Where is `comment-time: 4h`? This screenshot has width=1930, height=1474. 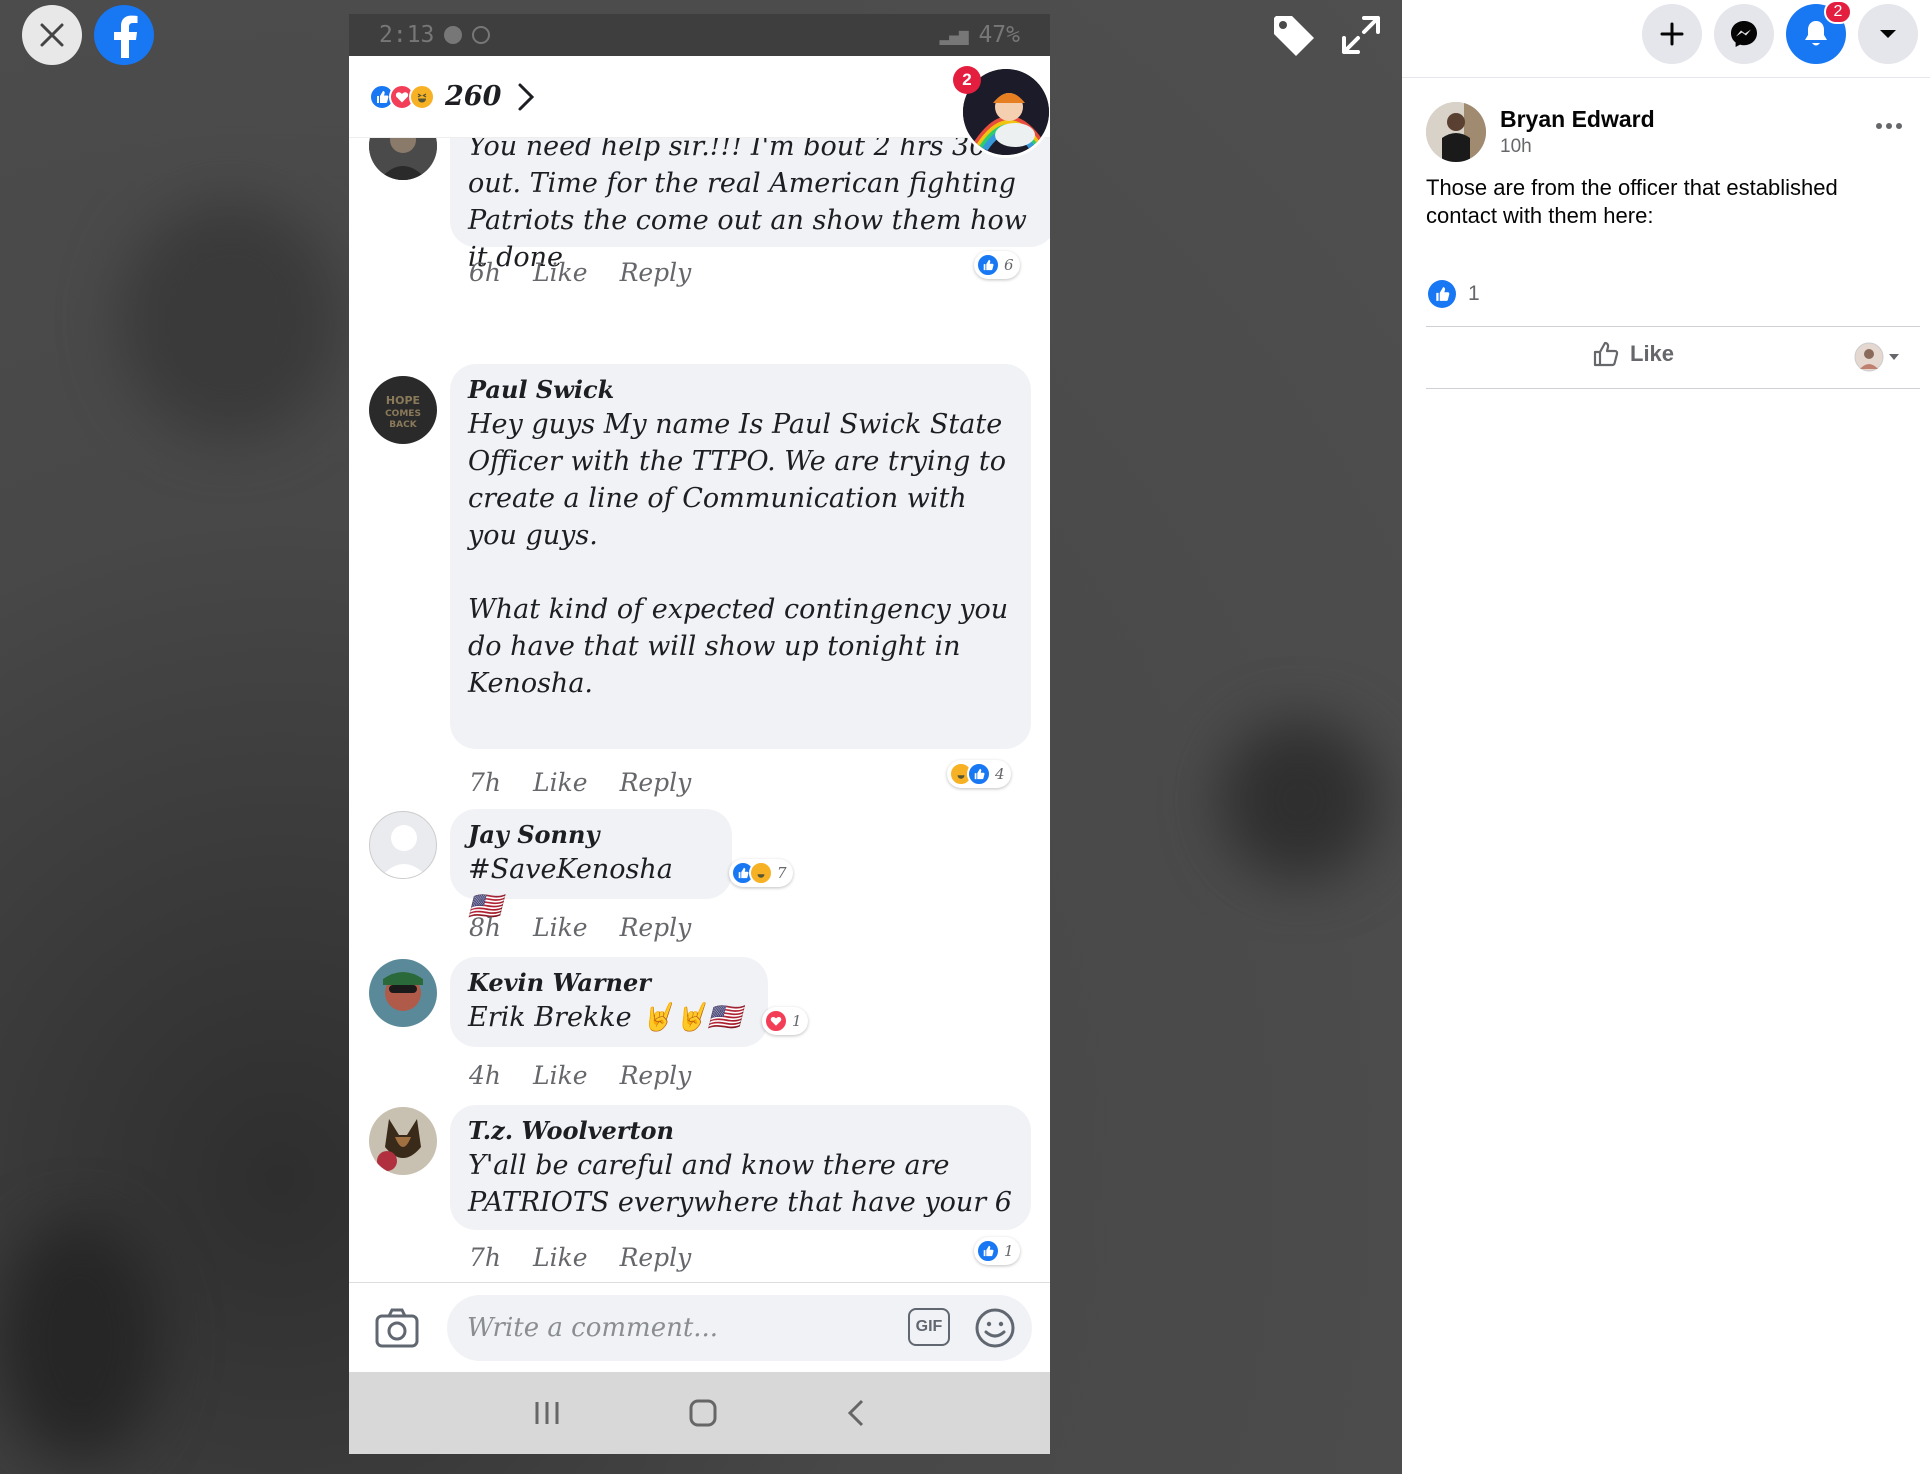 comment-time: 4h is located at coordinates (485, 1075).